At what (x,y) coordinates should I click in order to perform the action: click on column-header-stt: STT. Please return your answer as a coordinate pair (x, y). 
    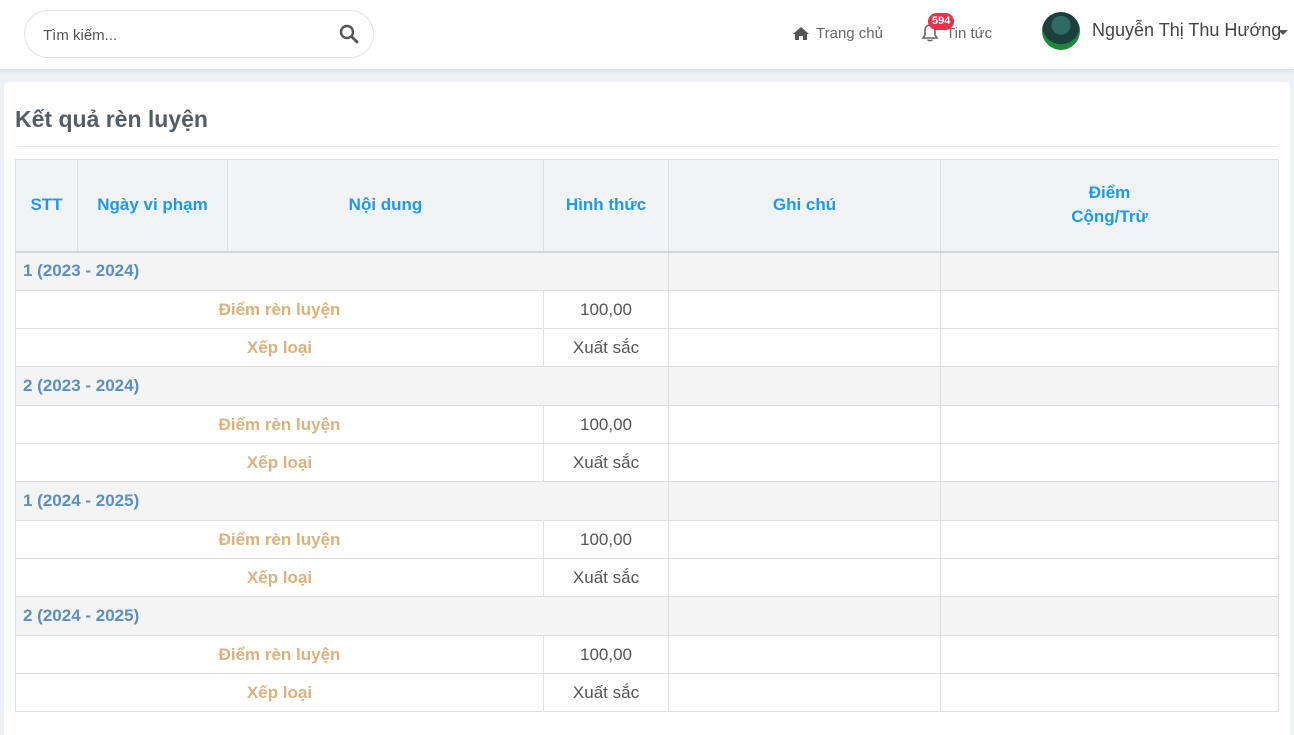
    Looking at the image, I should click on (46, 205).